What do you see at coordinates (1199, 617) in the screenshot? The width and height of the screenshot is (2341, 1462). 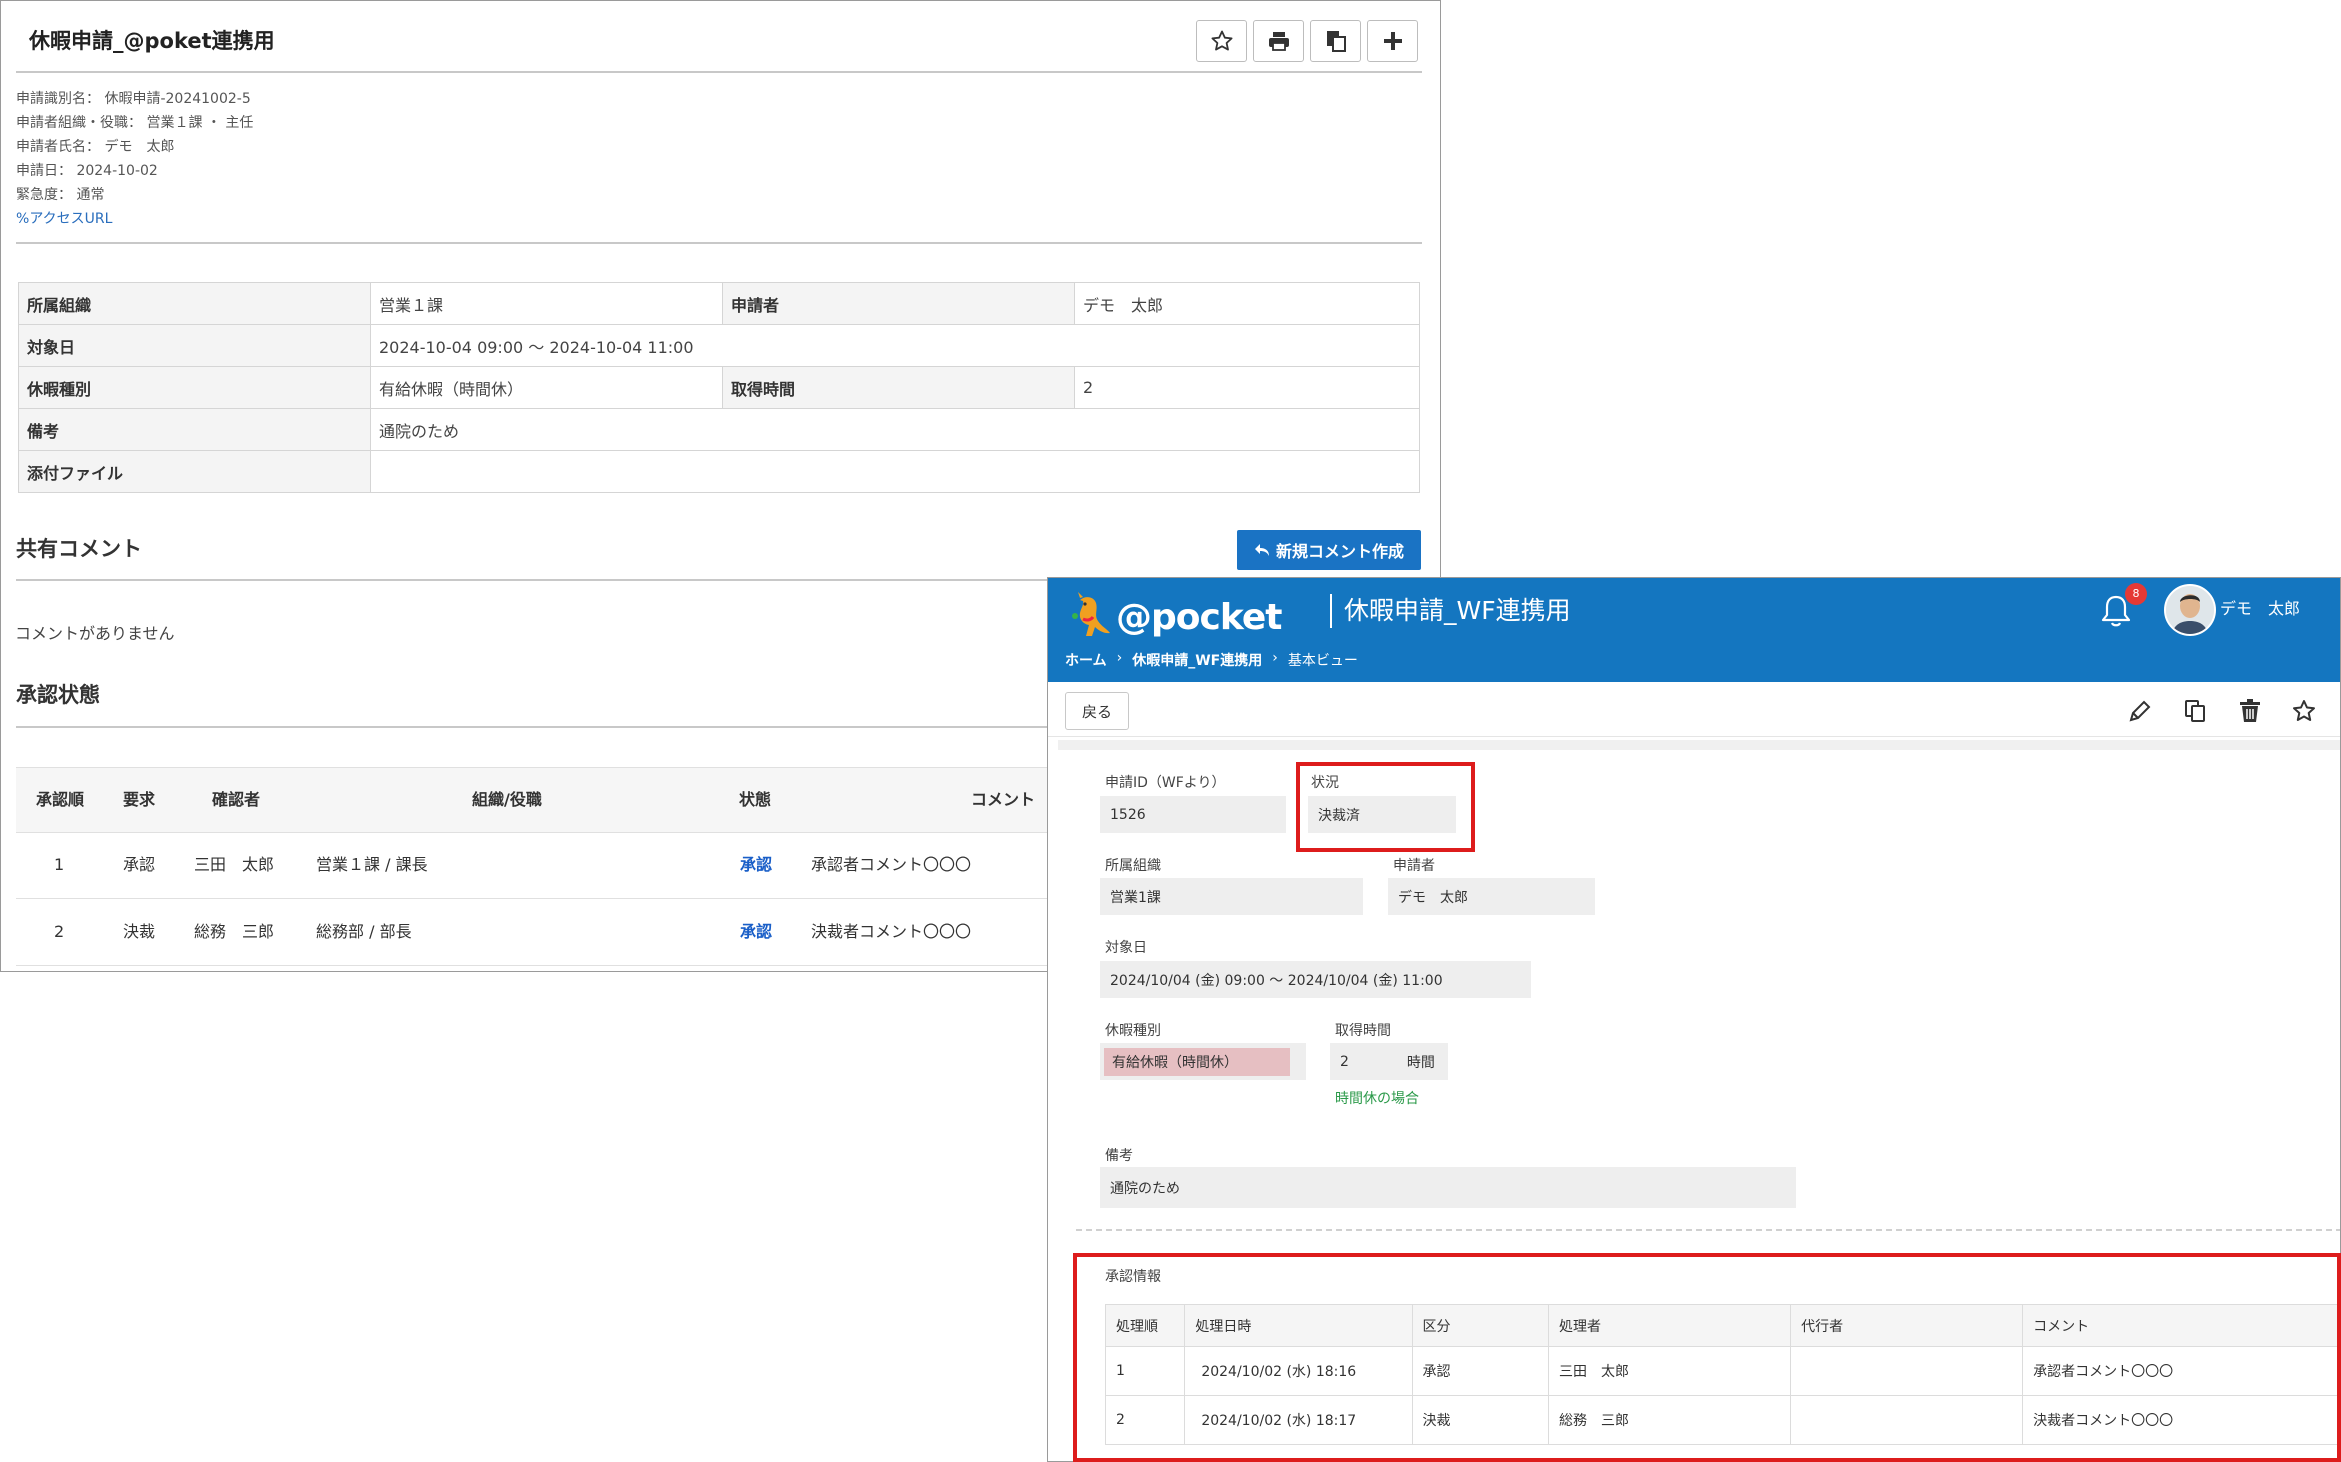 I see `logo-text: @pocket` at bounding box center [1199, 617].